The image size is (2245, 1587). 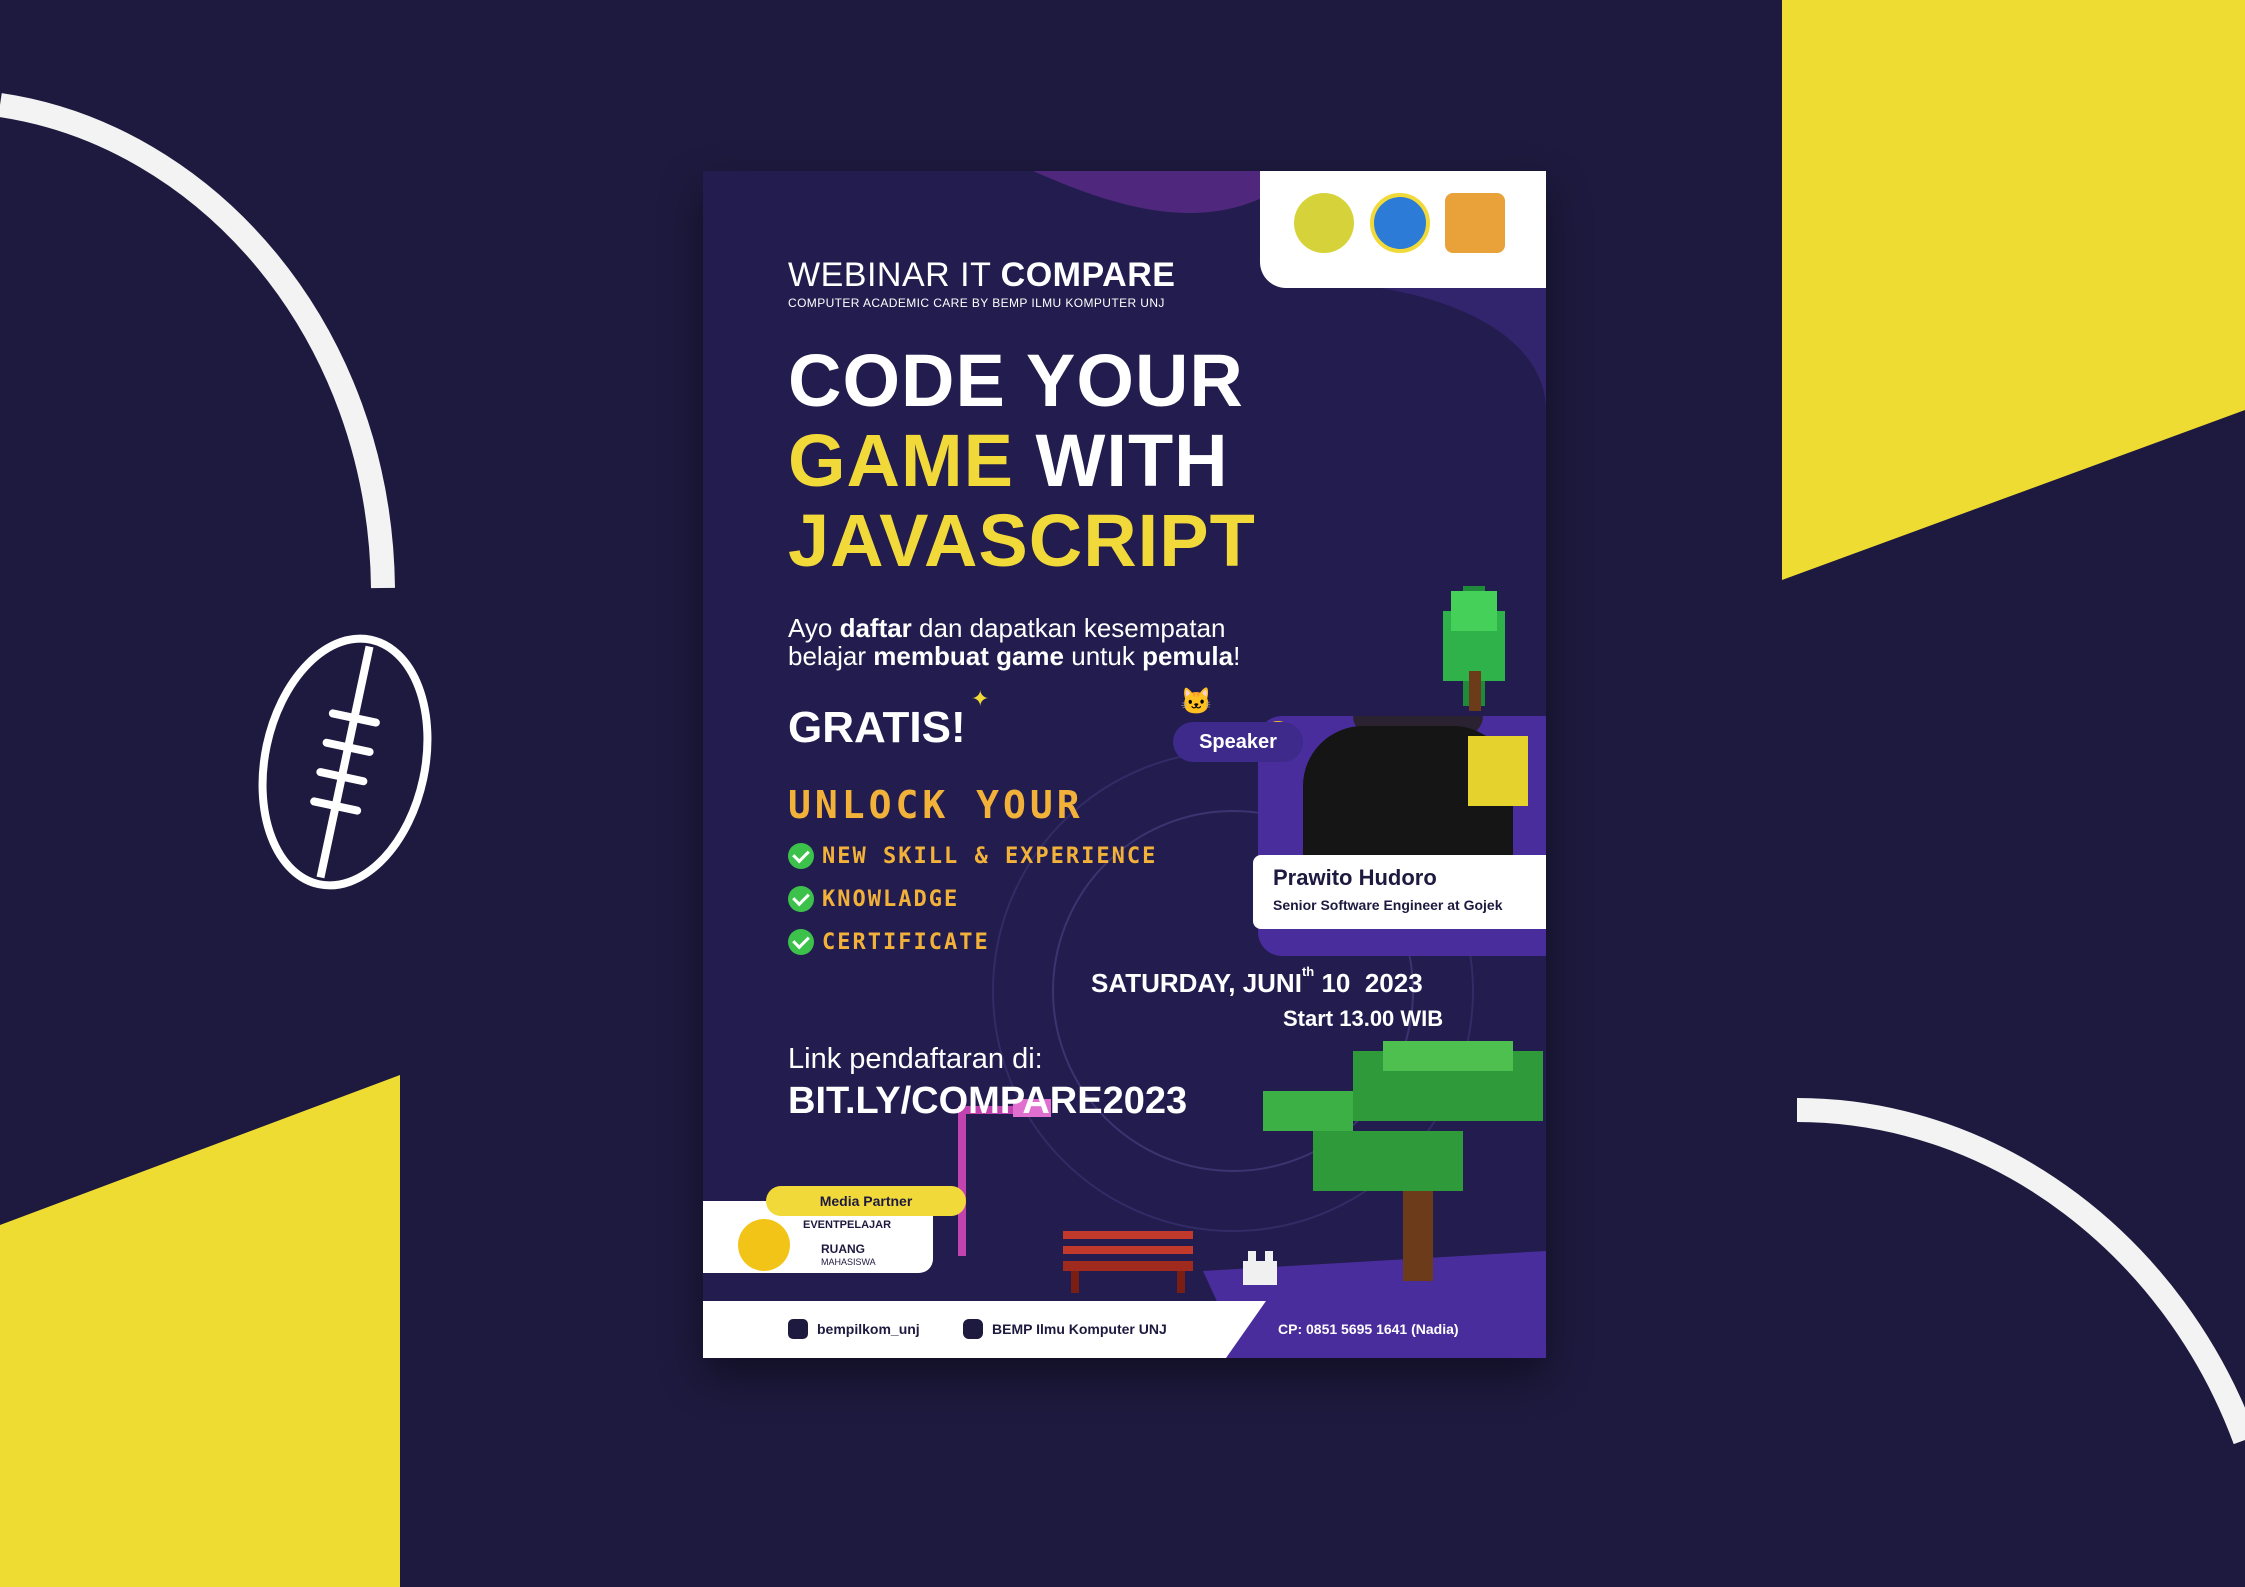 What do you see at coordinates (1403, 1161) in the screenshot?
I see `pixel-bonsai-icon` at bounding box center [1403, 1161].